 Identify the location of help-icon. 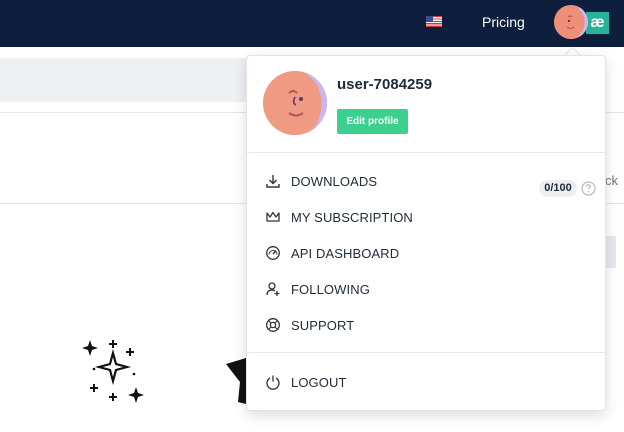
(588, 188).